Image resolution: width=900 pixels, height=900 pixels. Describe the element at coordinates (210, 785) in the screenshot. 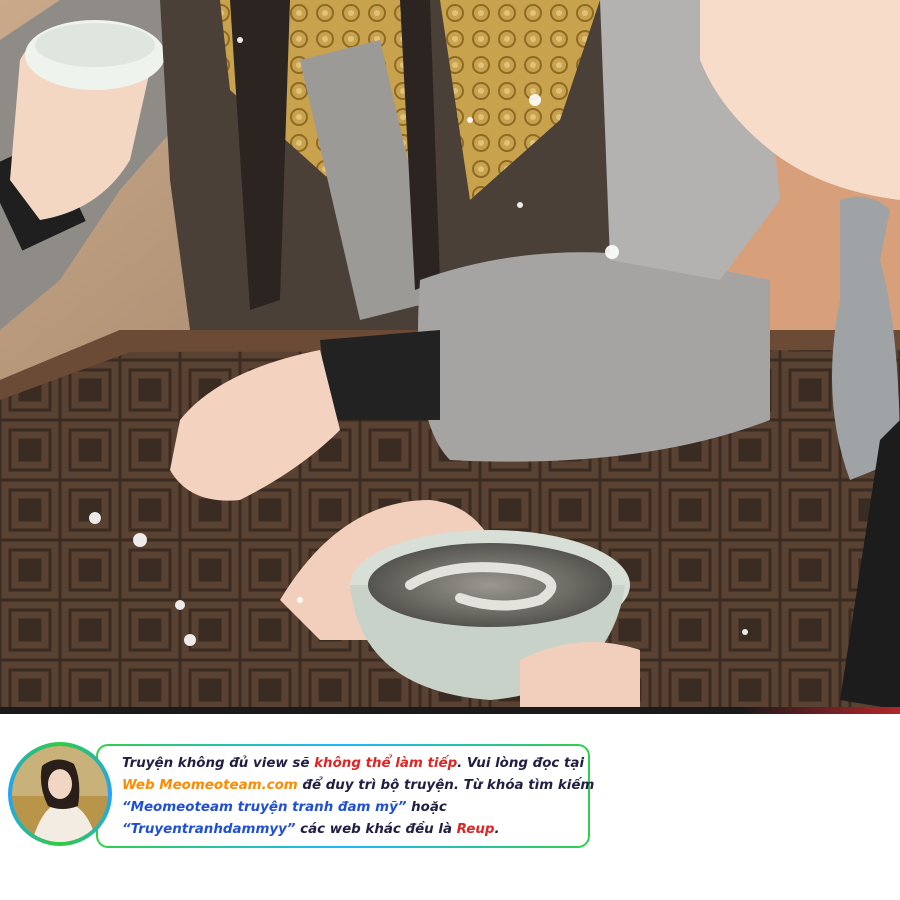

I see `site-link: Web Meomeoteam.com` at that location.